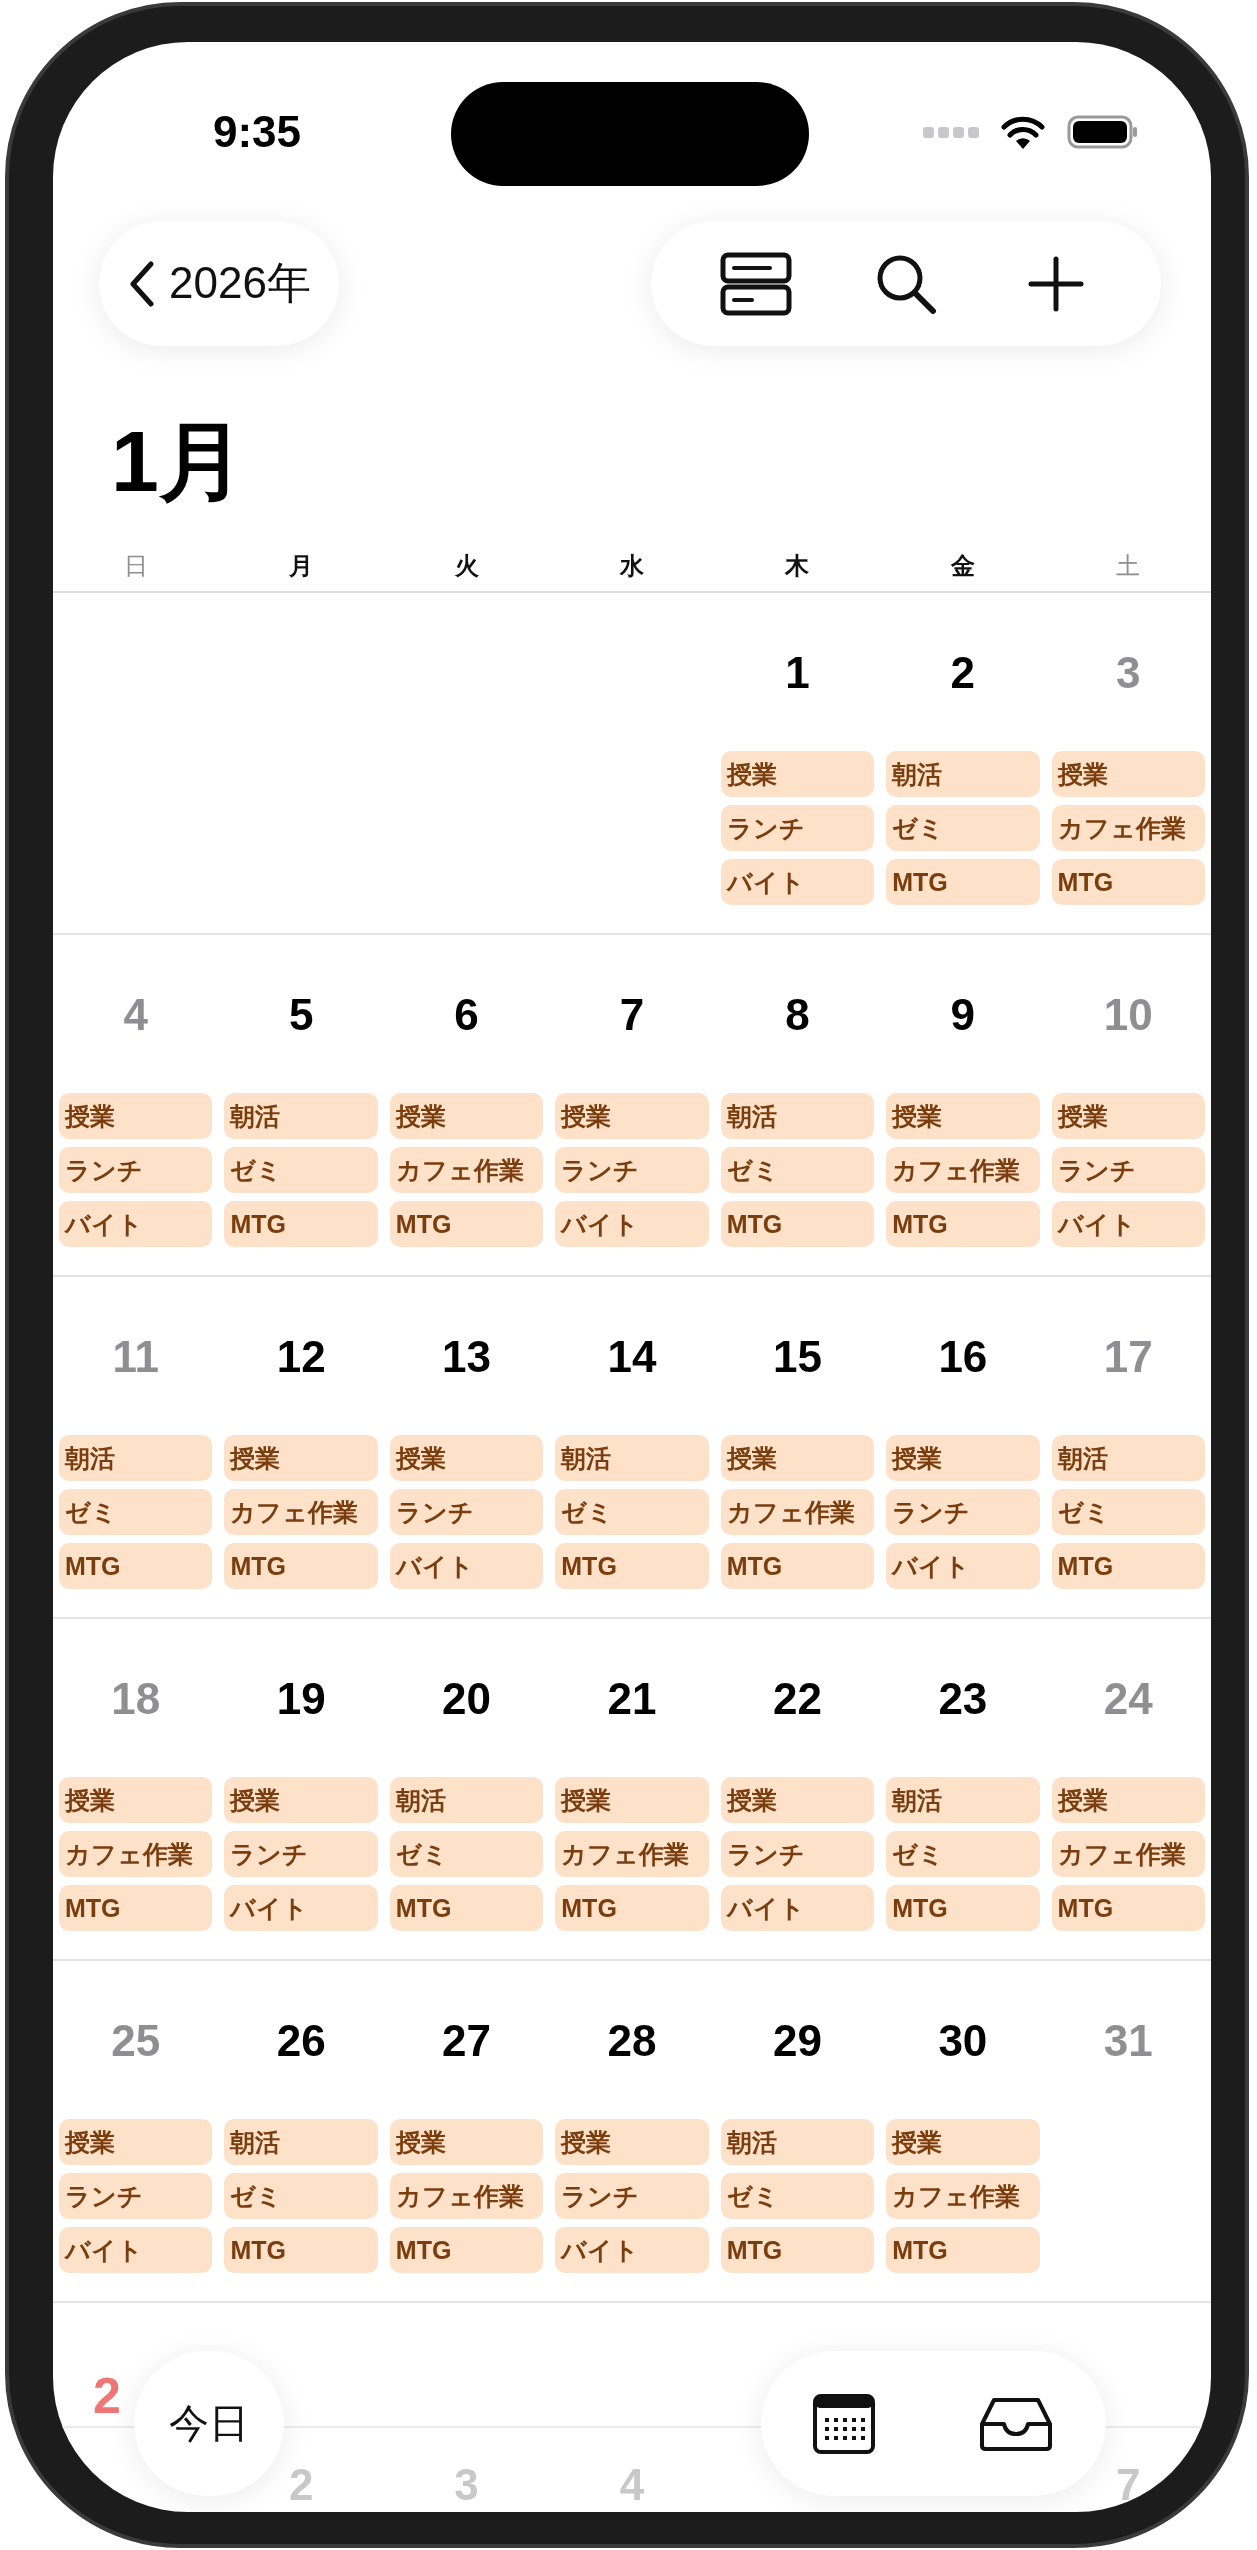 Image resolution: width=1257 pixels, height=2550 pixels. I want to click on day-number: 28, so click(632, 2041).